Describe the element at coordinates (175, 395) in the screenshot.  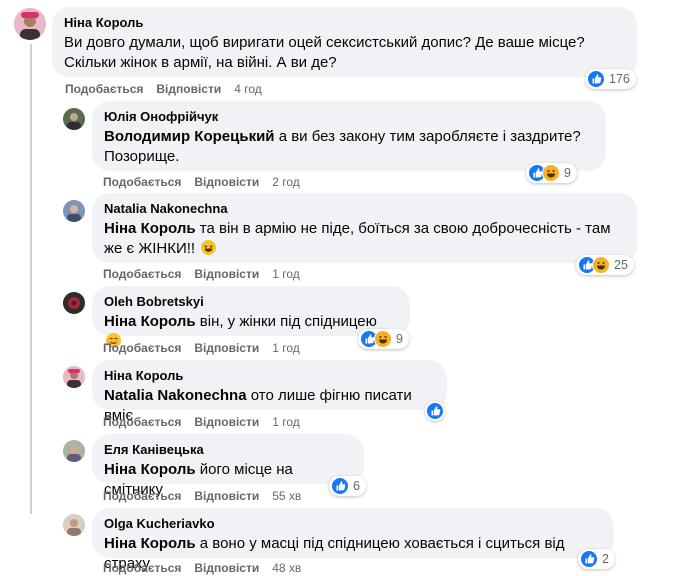
I see `mention-link: Natalia Nakonechna` at that location.